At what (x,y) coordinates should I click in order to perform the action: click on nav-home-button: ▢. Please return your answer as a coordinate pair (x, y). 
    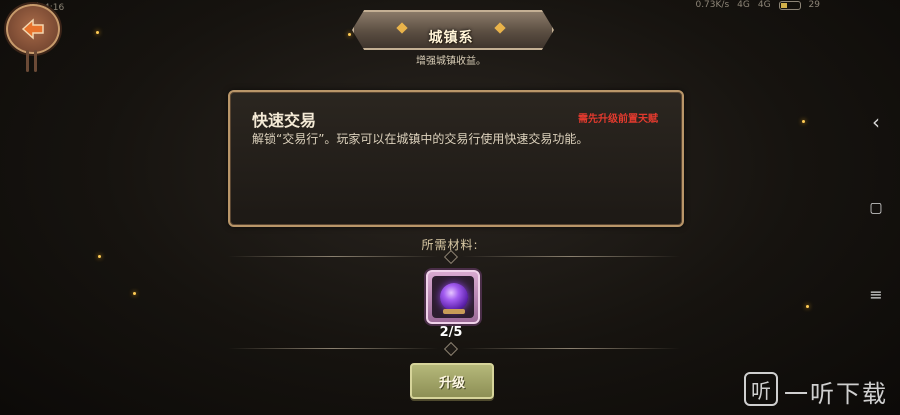
    Looking at the image, I should click on (876, 208).